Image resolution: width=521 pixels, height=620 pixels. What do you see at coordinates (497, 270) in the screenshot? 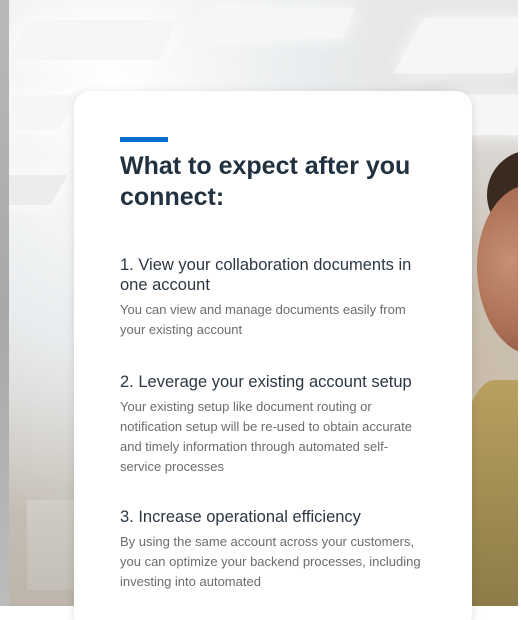
I see `person-face` at bounding box center [497, 270].